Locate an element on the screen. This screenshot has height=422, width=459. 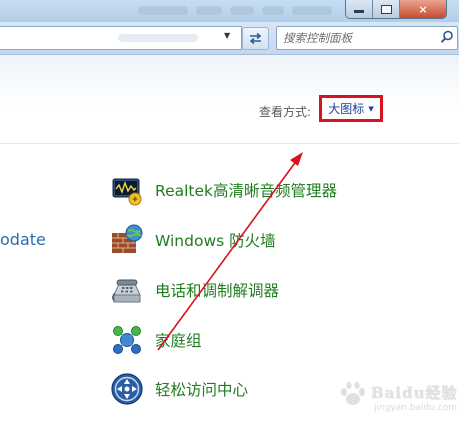
control-panel-item-firewall: Windows 防火墙 is located at coordinates (193, 240).